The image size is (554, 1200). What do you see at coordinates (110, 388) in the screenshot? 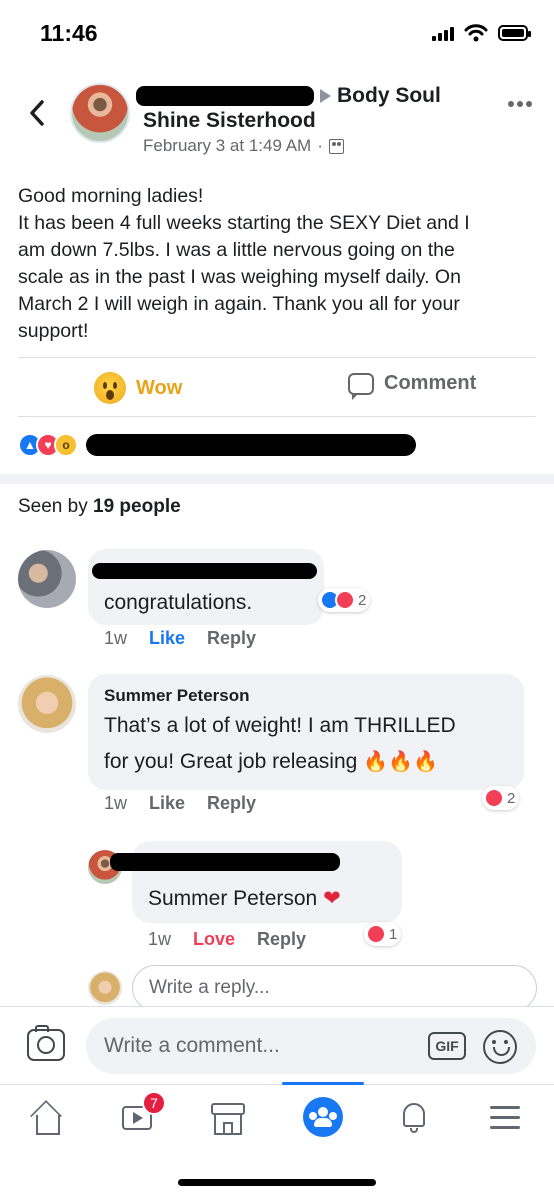
I see `wow-icon` at bounding box center [110, 388].